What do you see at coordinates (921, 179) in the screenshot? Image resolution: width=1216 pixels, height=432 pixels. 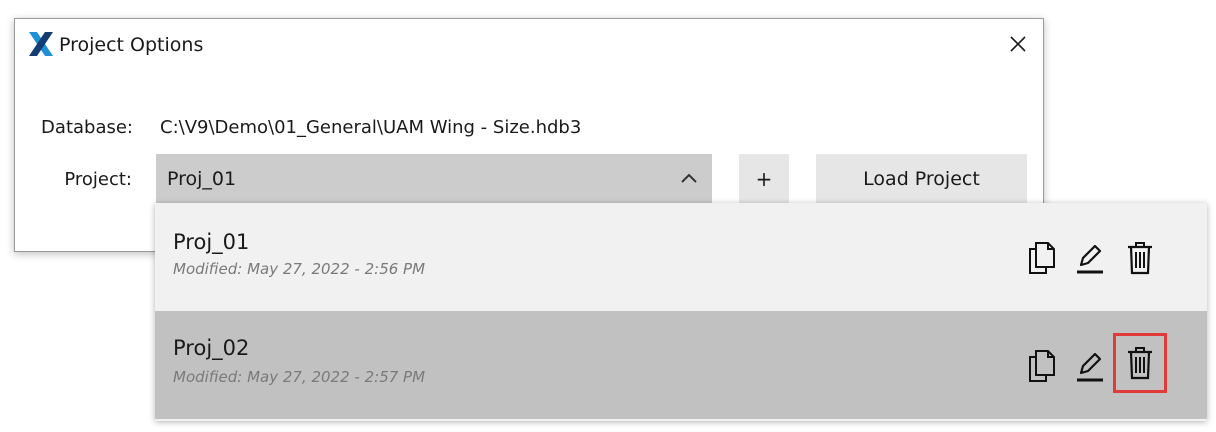 I see `load-project-button: Load Project` at bounding box center [921, 179].